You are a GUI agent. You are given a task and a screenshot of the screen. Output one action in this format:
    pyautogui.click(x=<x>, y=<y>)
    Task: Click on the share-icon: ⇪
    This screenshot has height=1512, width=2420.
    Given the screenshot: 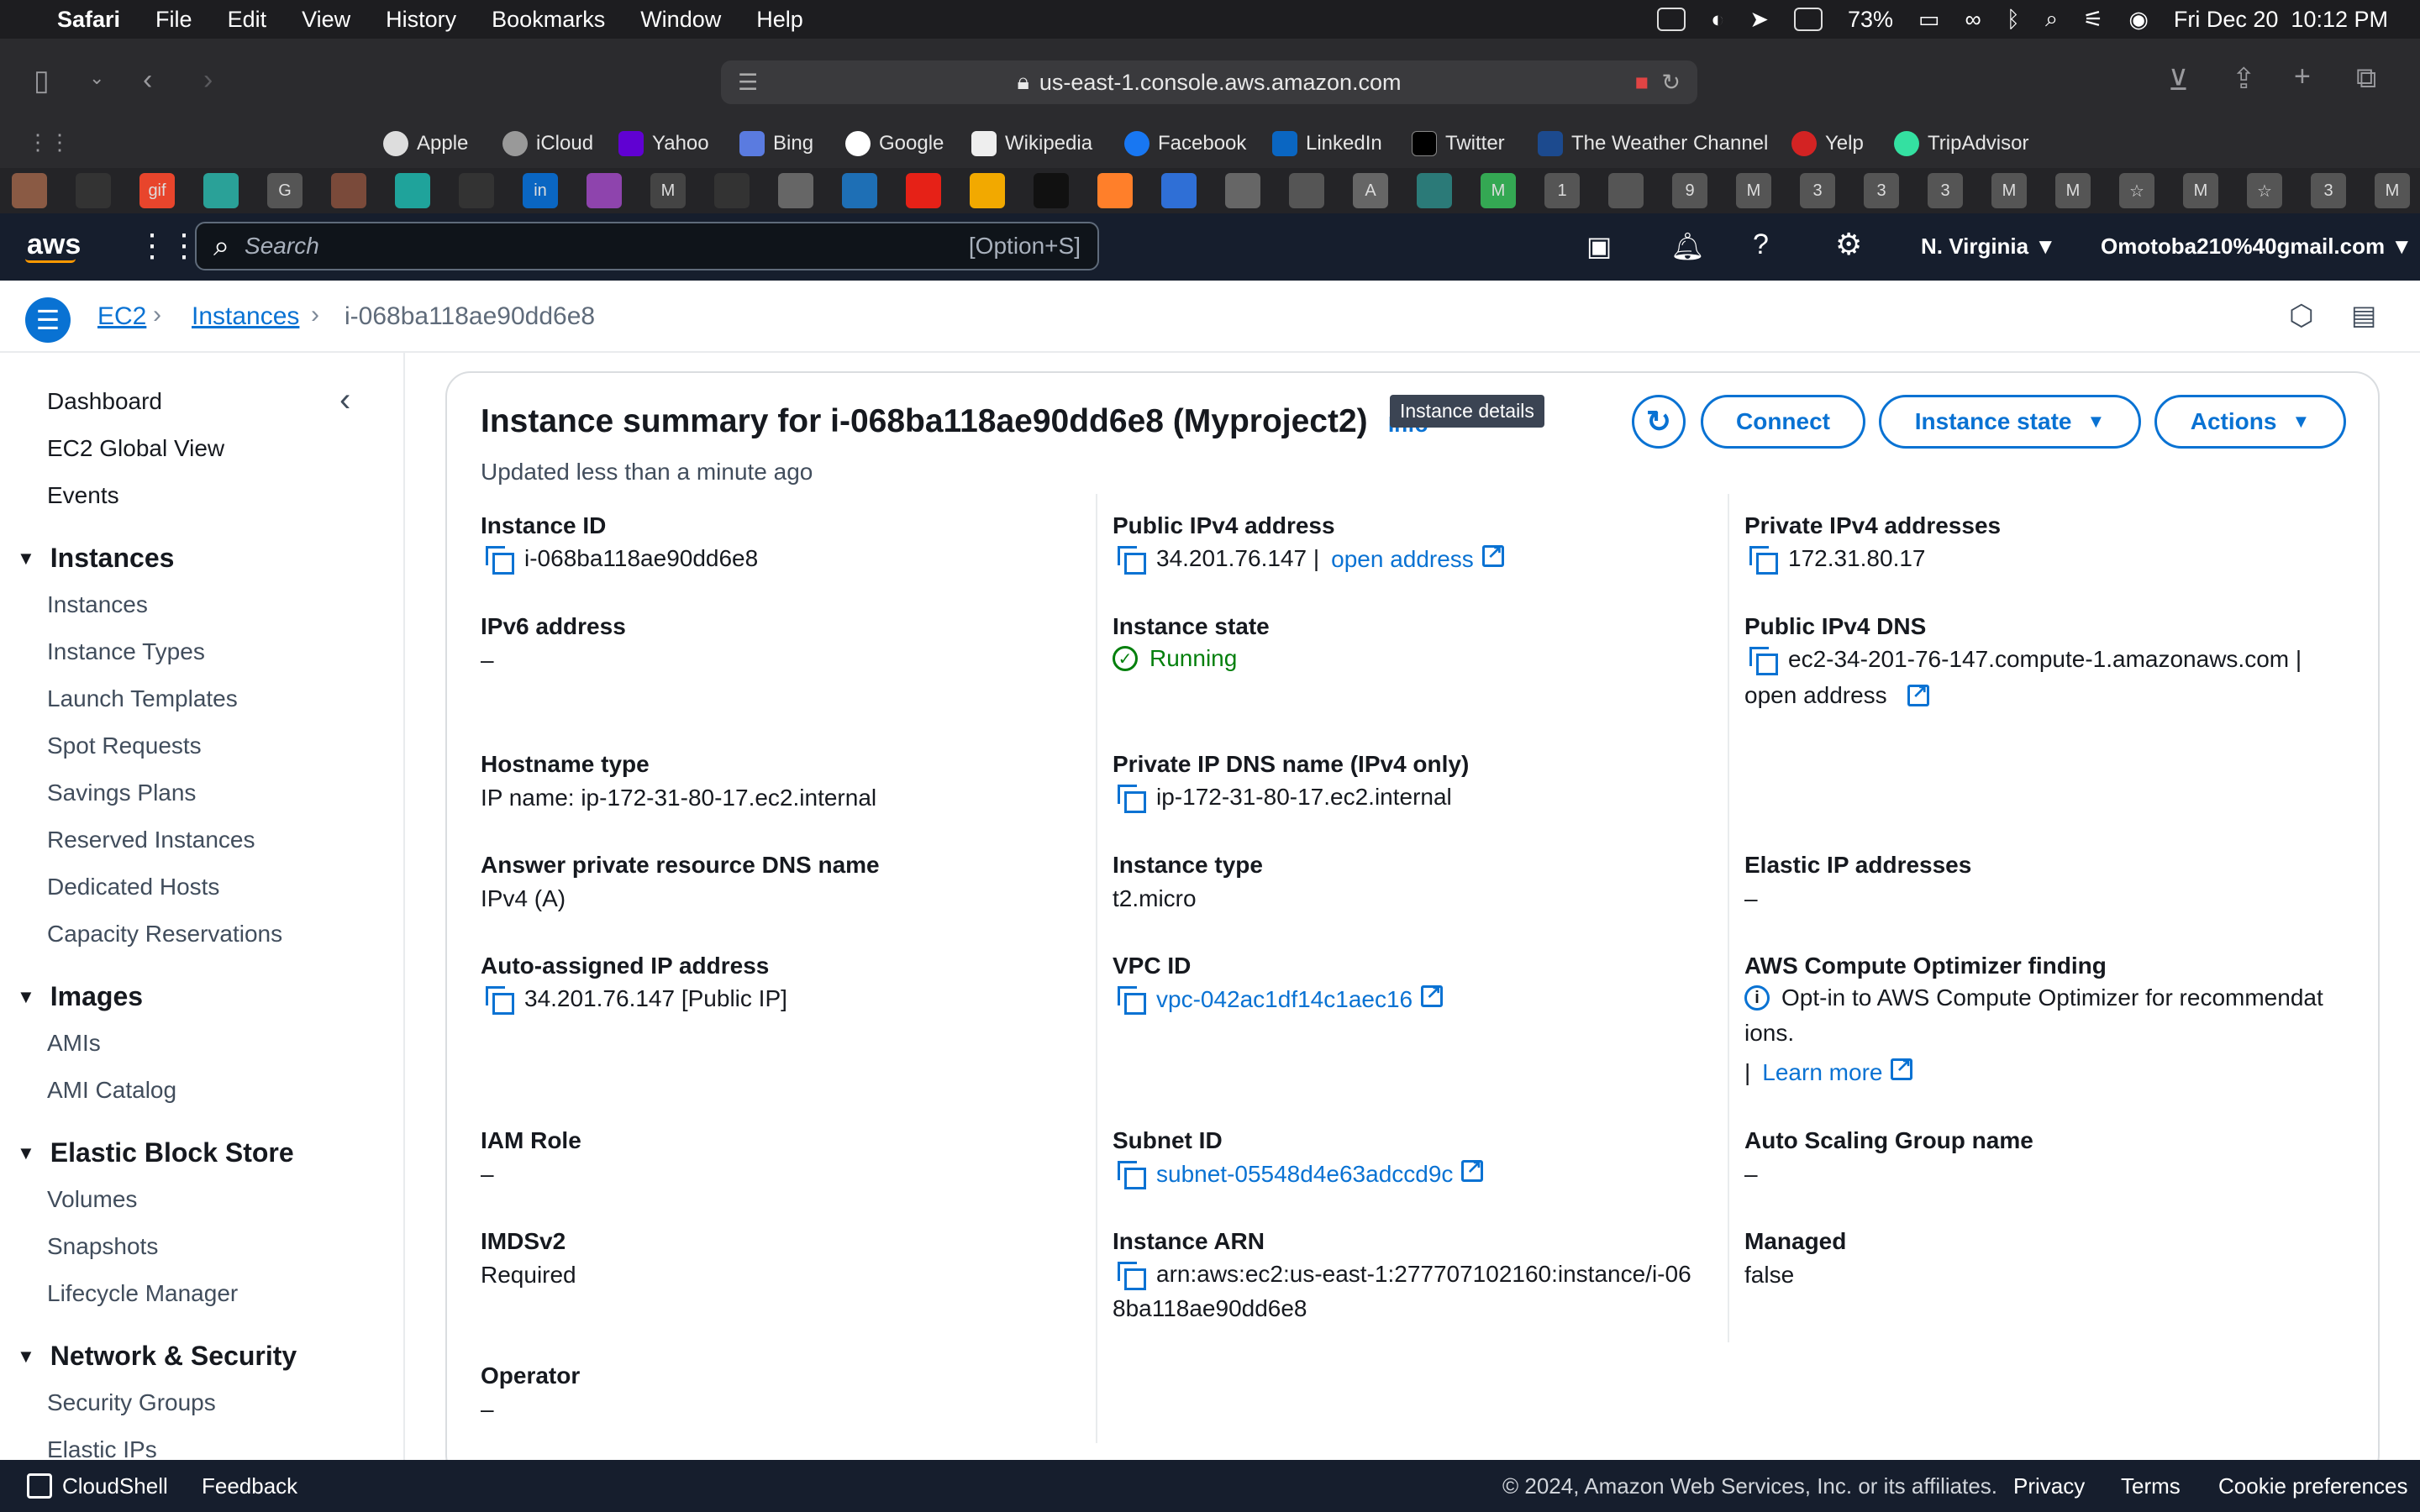 What is the action you would take?
    pyautogui.click(x=2244, y=79)
    